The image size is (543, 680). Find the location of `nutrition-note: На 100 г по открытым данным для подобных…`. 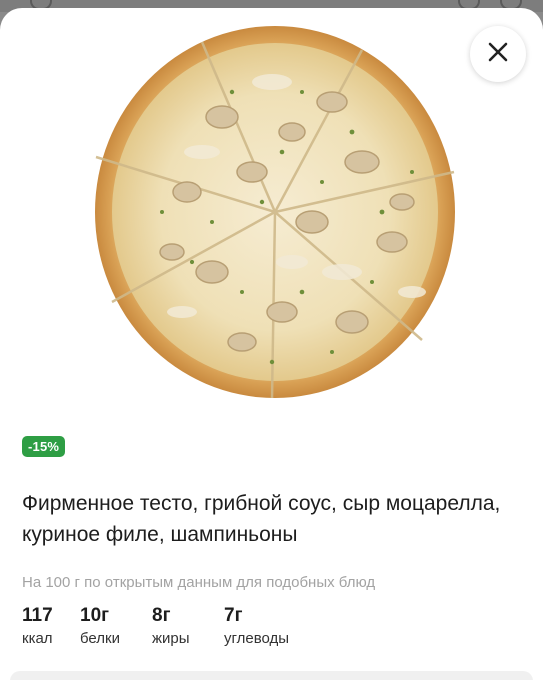

nutrition-note: На 100 г по открытым данным для подобных… is located at coordinates (199, 582).